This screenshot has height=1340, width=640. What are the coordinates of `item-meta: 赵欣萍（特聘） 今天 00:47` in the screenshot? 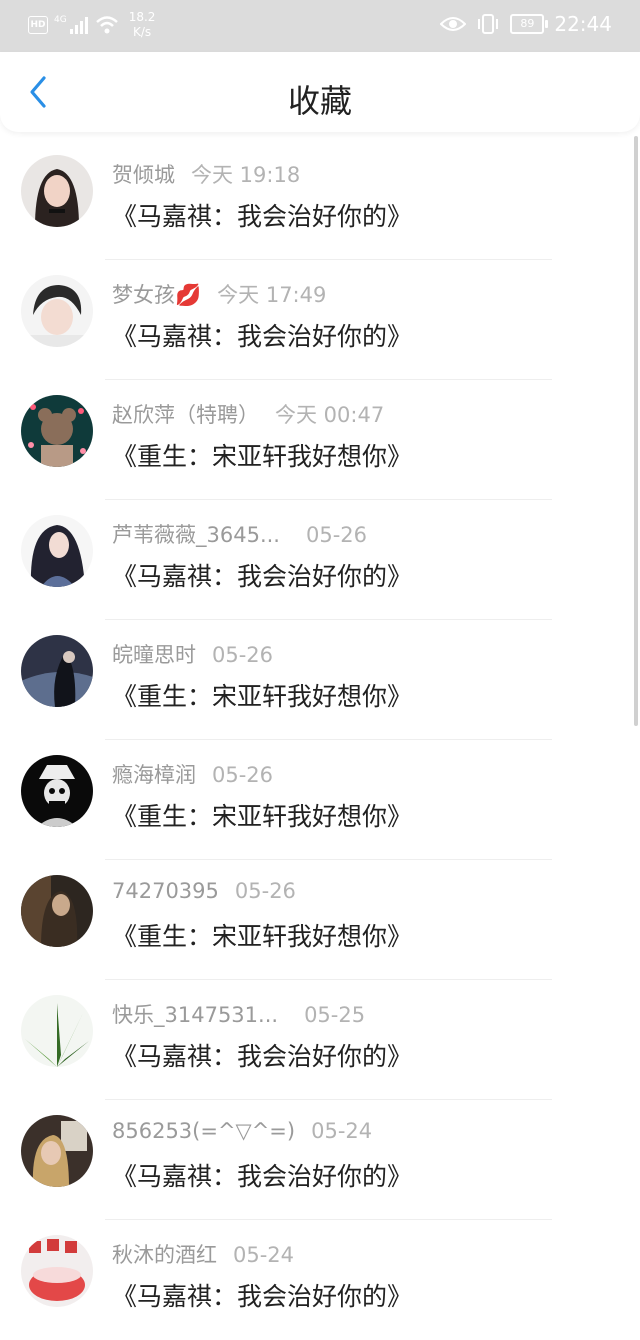 It's located at (248, 414).